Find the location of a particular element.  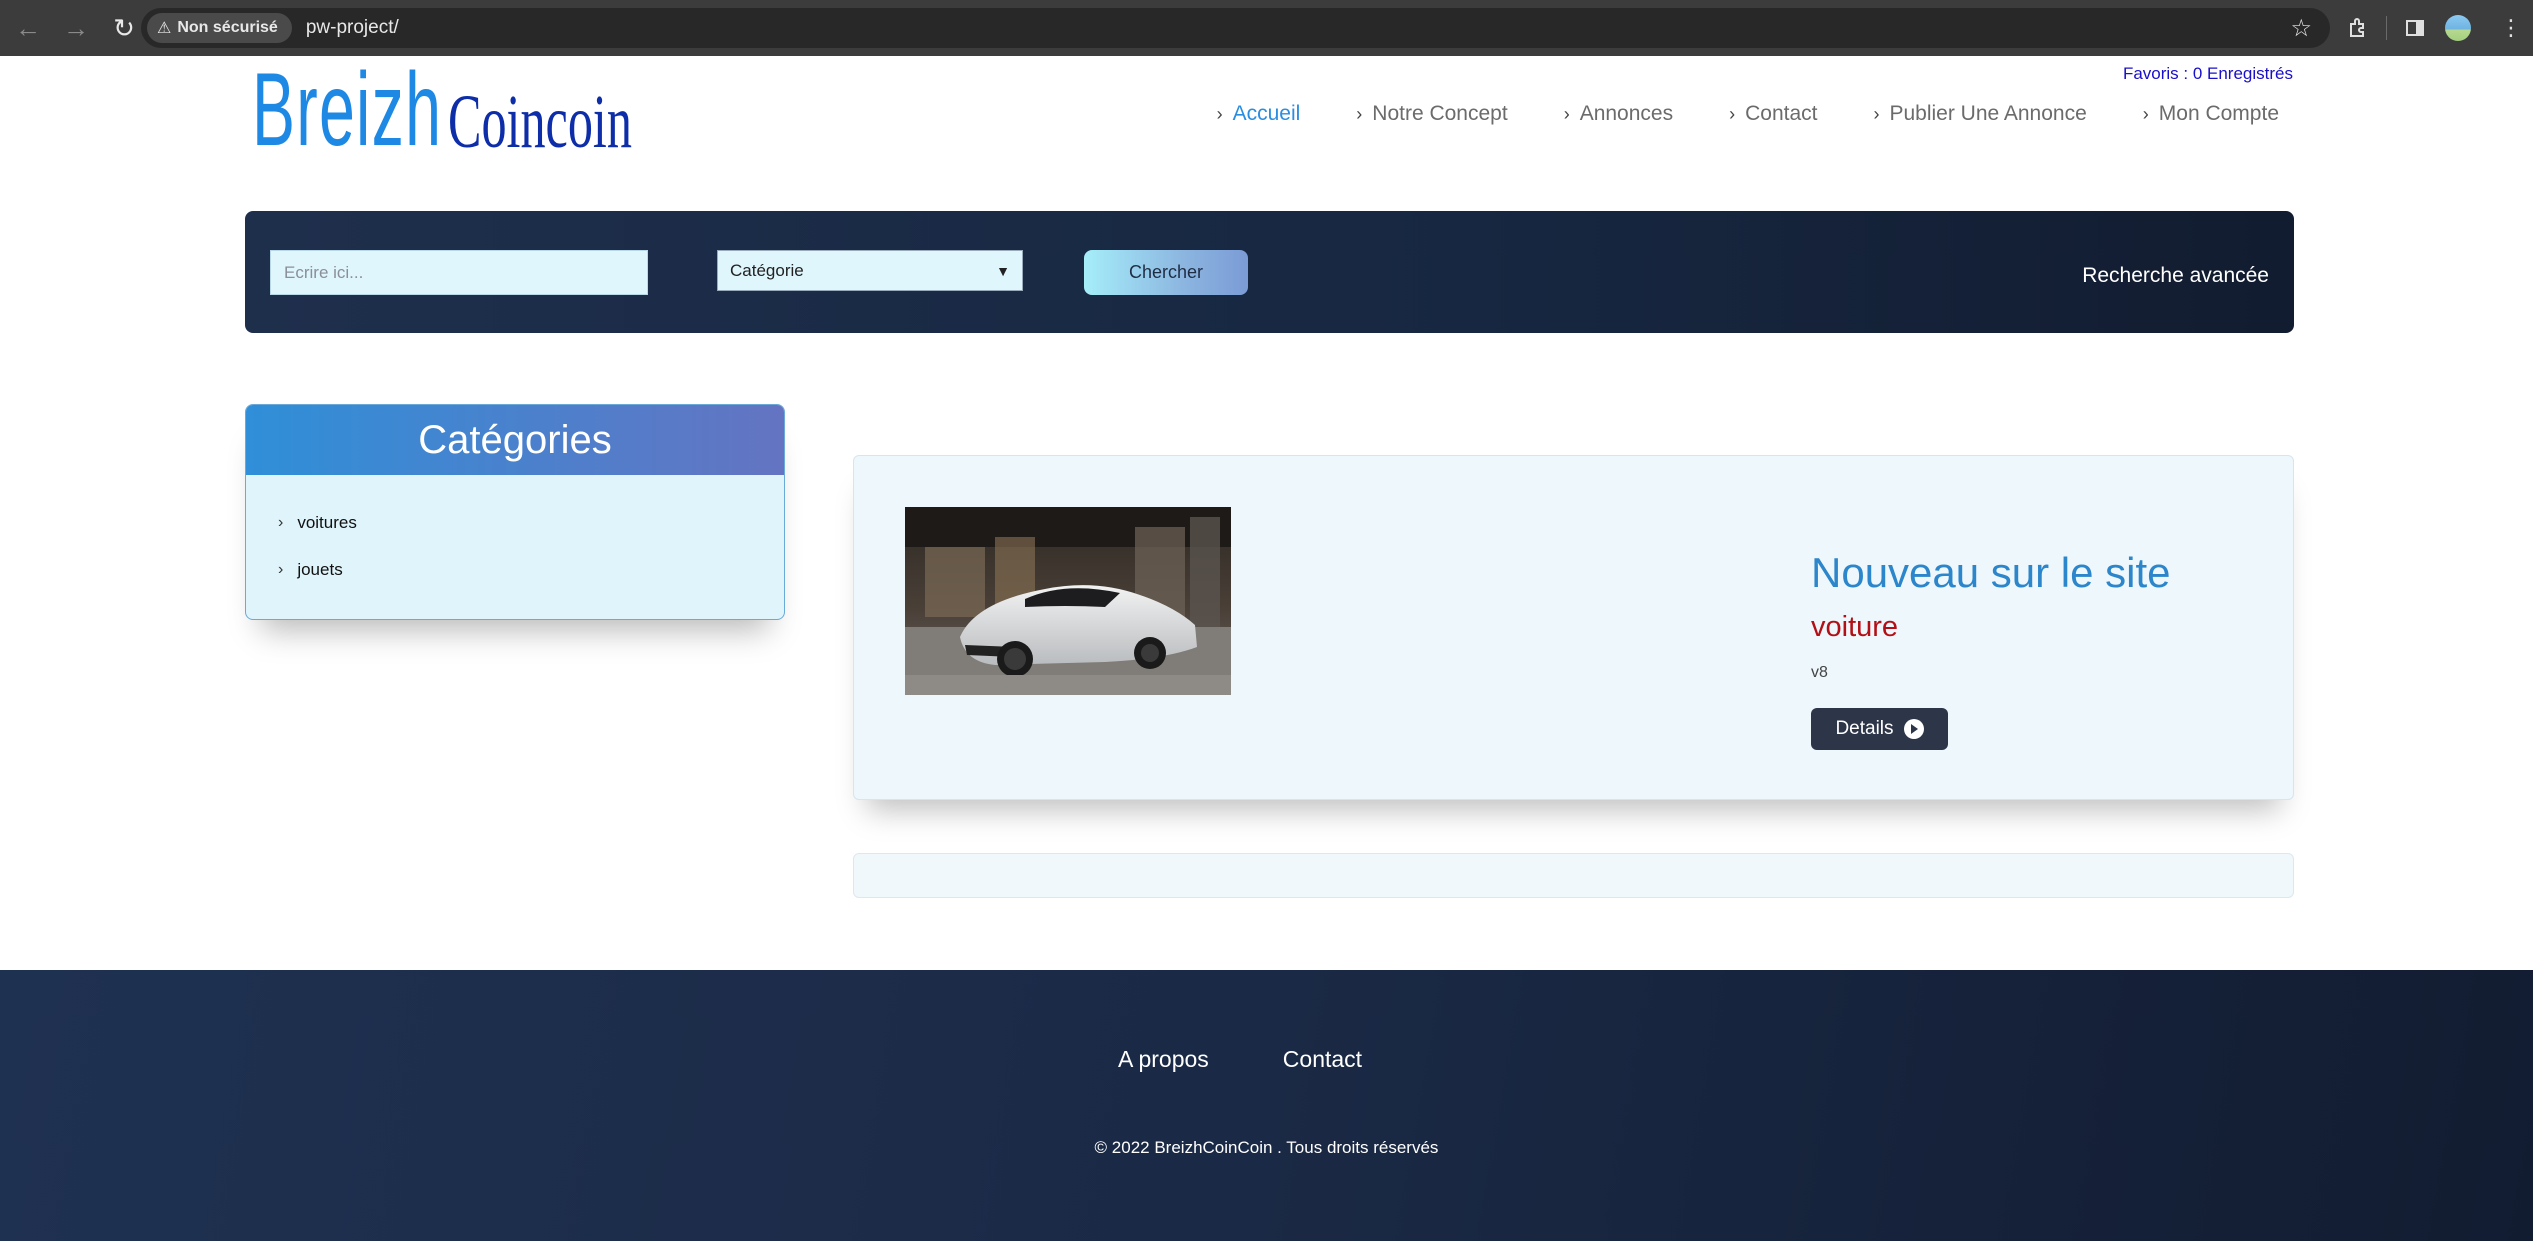

listing-description: v8 is located at coordinates (1819, 672).